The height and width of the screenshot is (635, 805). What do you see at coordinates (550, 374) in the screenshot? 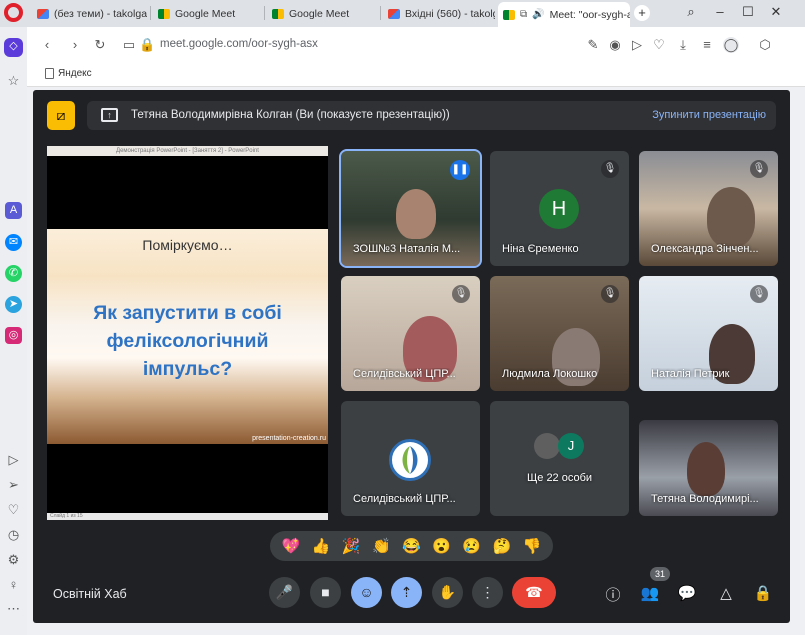
I see `participant-name: Людмила Локошко` at bounding box center [550, 374].